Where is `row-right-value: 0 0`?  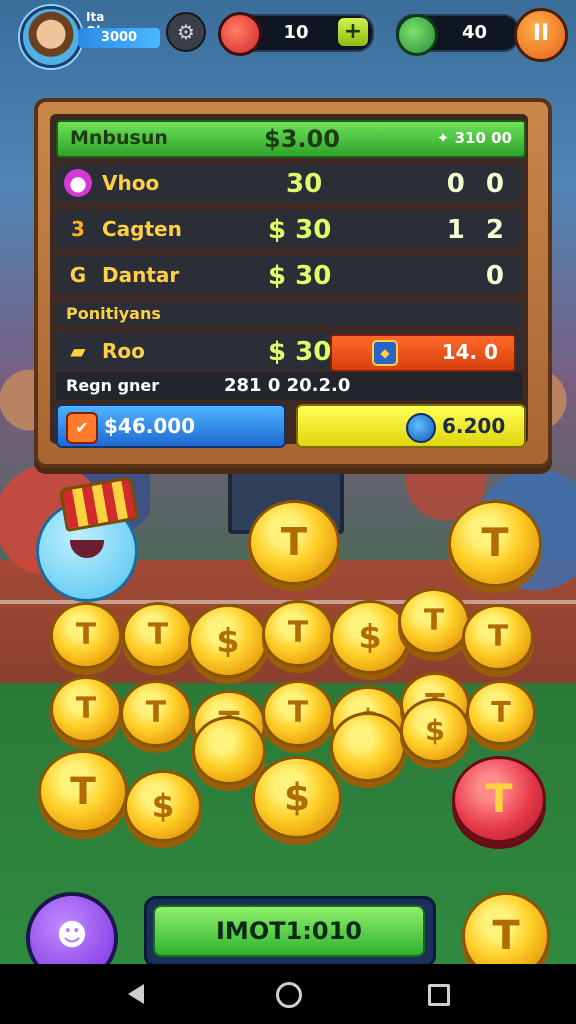 row-right-value: 0 0 is located at coordinates (478, 184).